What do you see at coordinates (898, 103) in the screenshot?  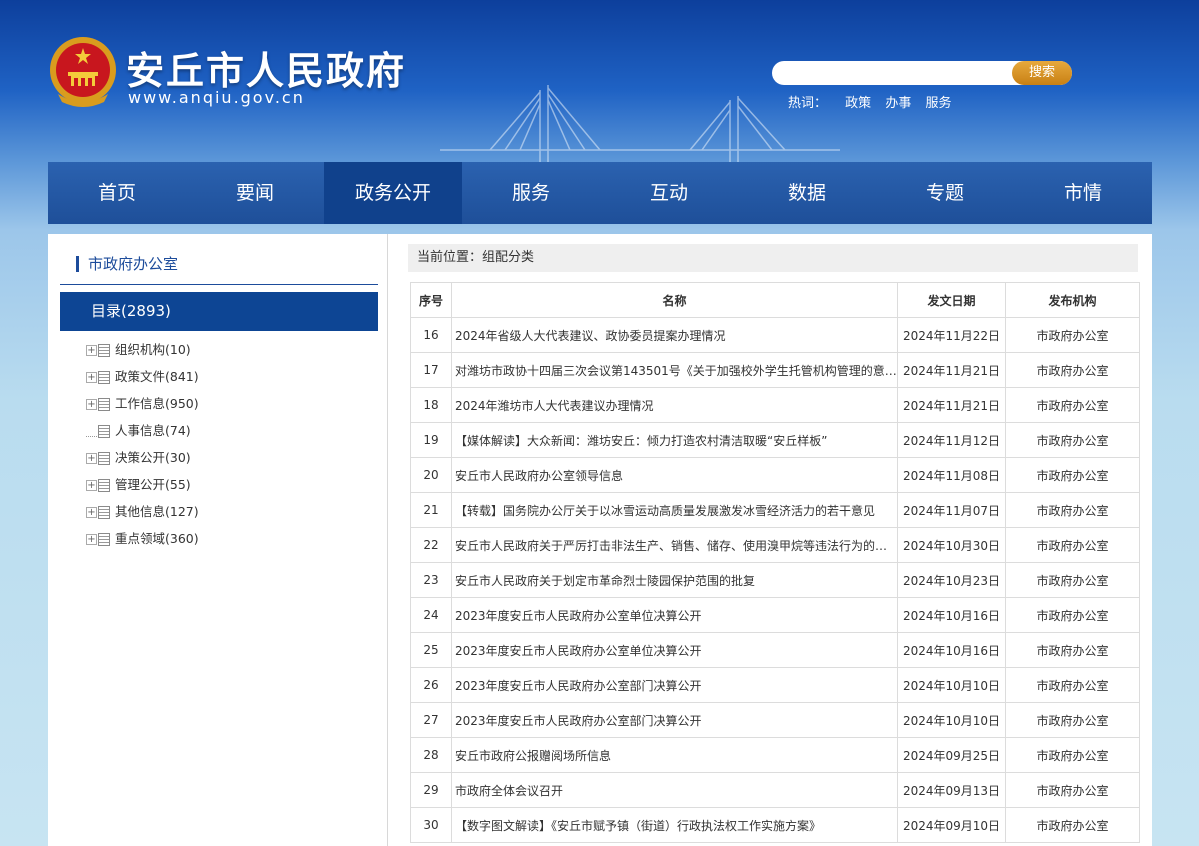 I see `hot-word-link: 办事` at bounding box center [898, 103].